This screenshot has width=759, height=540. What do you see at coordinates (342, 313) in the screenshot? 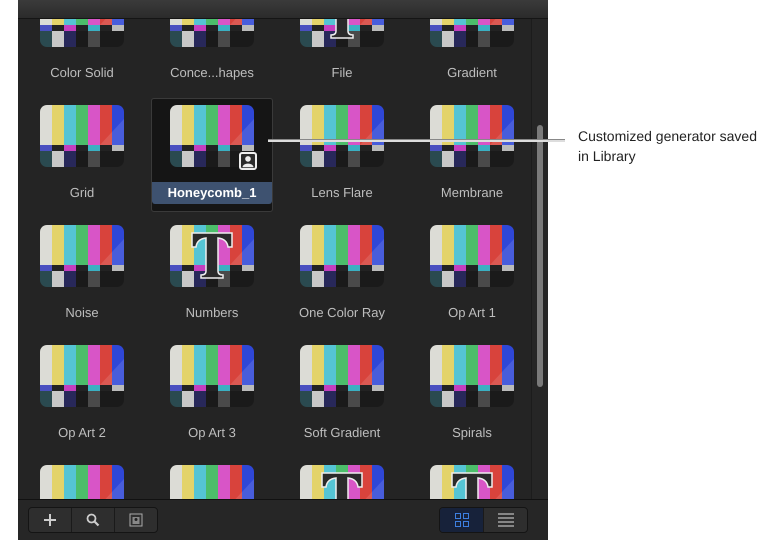
I see `generator-name: One Color Ray` at bounding box center [342, 313].